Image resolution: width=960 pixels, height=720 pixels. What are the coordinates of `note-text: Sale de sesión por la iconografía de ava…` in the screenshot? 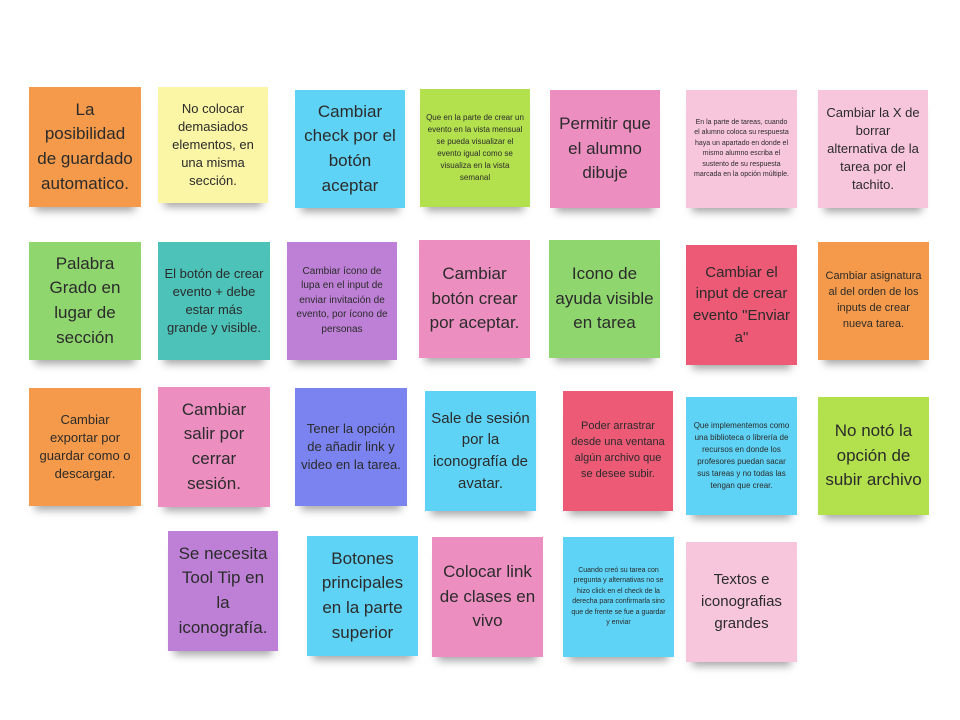 It's located at (480, 450).